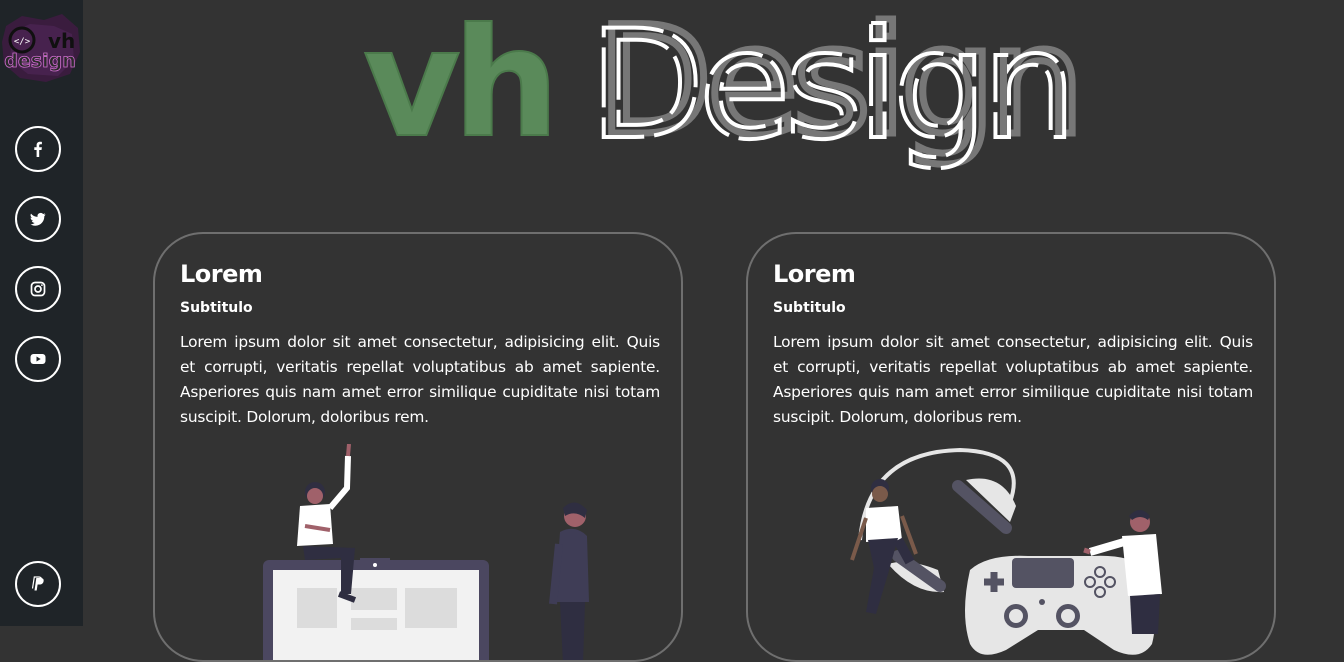 The width and height of the screenshot is (1344, 662). Describe the element at coordinates (41, 48) in the screenshot. I see `logo: </> vh design` at that location.